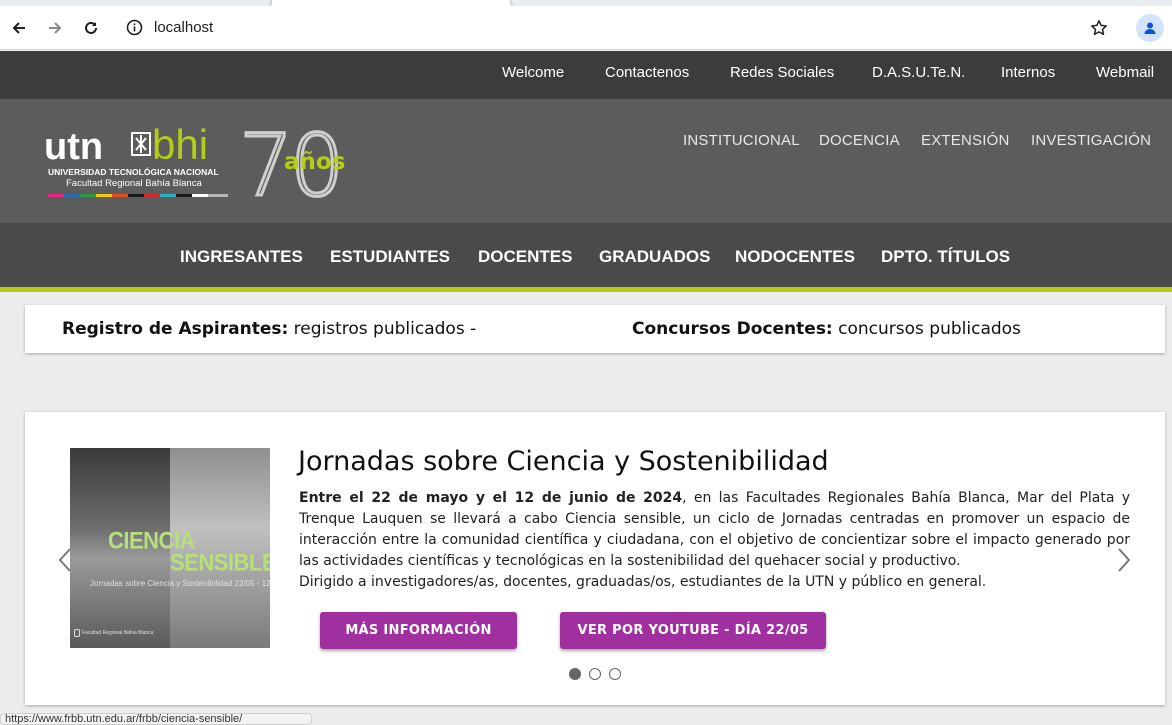 This screenshot has height=725, width=1172. I want to click on logo-bhi-text: bhi, so click(180, 144).